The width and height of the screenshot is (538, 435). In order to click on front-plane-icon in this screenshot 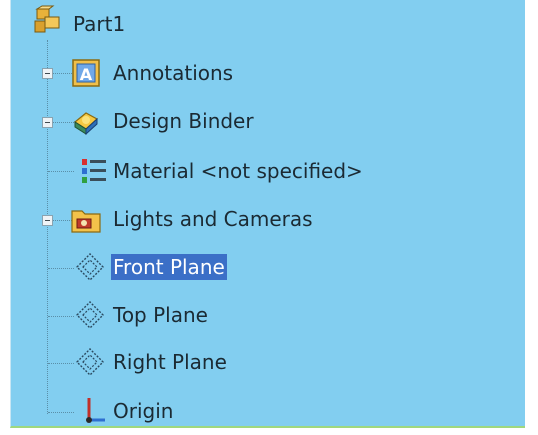, I will do `click(90, 267)`.